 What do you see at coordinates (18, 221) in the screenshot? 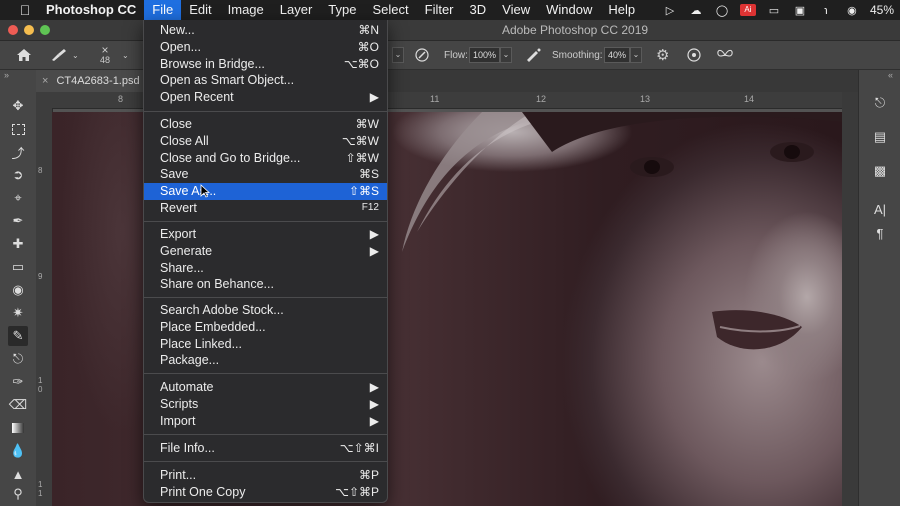
I see `eyedropper-tool-icon: ✒` at bounding box center [18, 221].